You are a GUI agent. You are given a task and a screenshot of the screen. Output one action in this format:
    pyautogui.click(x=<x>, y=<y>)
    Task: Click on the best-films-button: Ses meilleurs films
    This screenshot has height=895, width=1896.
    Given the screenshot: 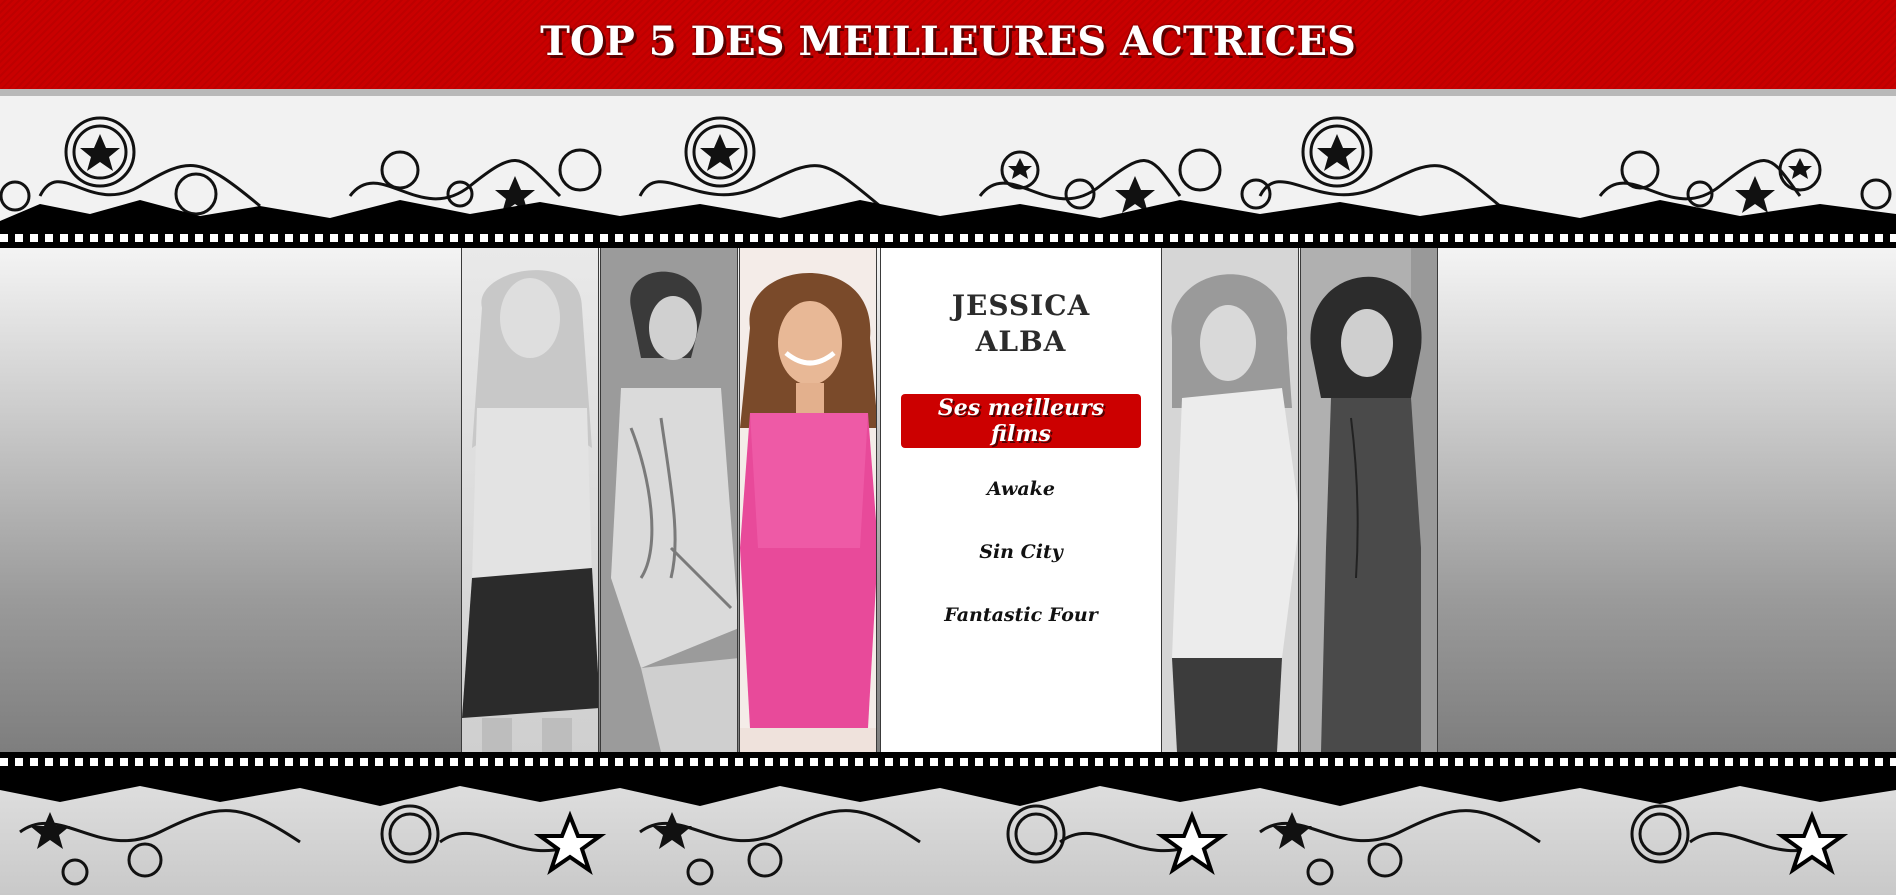 What is the action you would take?
    pyautogui.click(x=1021, y=421)
    